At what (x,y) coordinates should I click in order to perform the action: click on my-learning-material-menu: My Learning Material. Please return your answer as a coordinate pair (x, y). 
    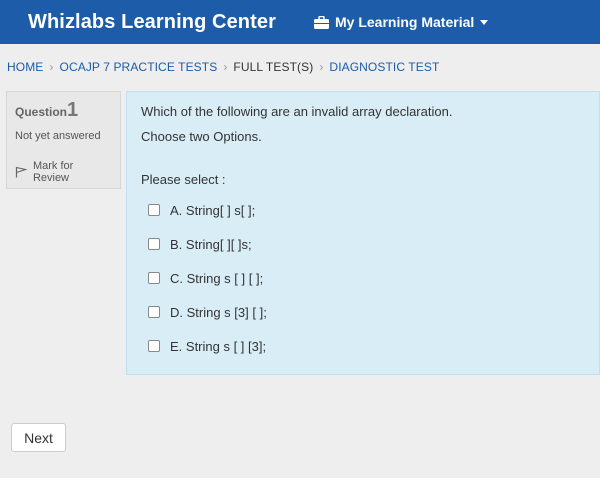
    Looking at the image, I should click on (404, 22).